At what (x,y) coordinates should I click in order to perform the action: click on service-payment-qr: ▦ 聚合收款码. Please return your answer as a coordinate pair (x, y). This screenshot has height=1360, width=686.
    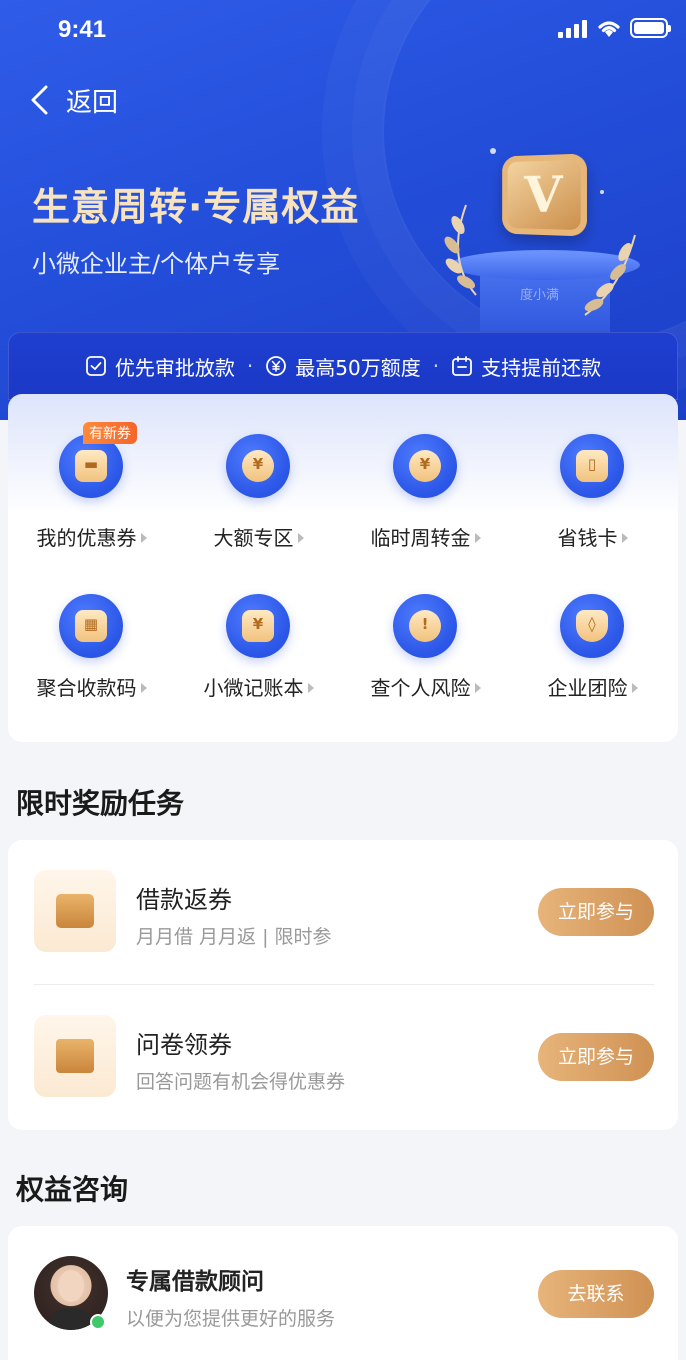
    Looking at the image, I should click on (91, 639).